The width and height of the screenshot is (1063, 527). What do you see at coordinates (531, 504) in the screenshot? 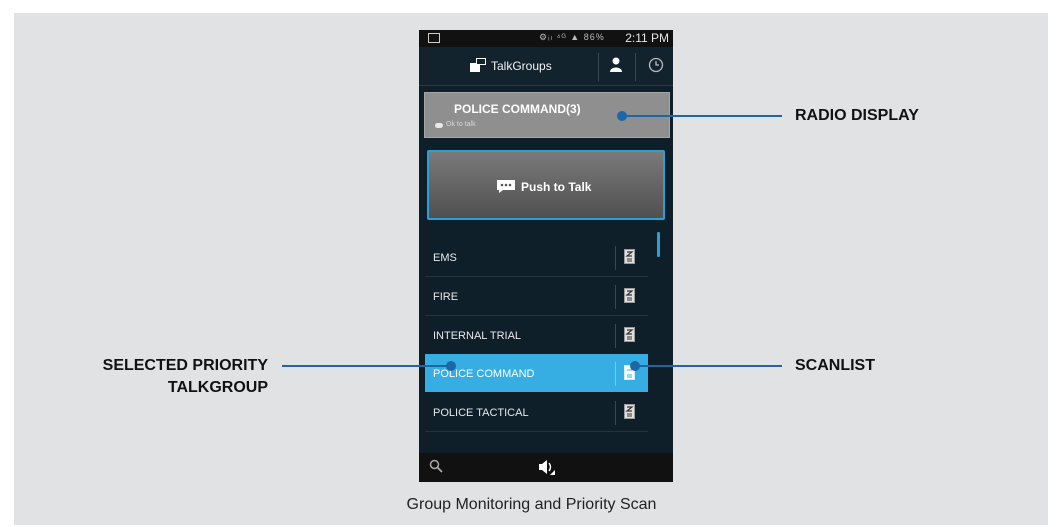
I see `figure-caption: Group Monitoring and Priority Scan` at bounding box center [531, 504].